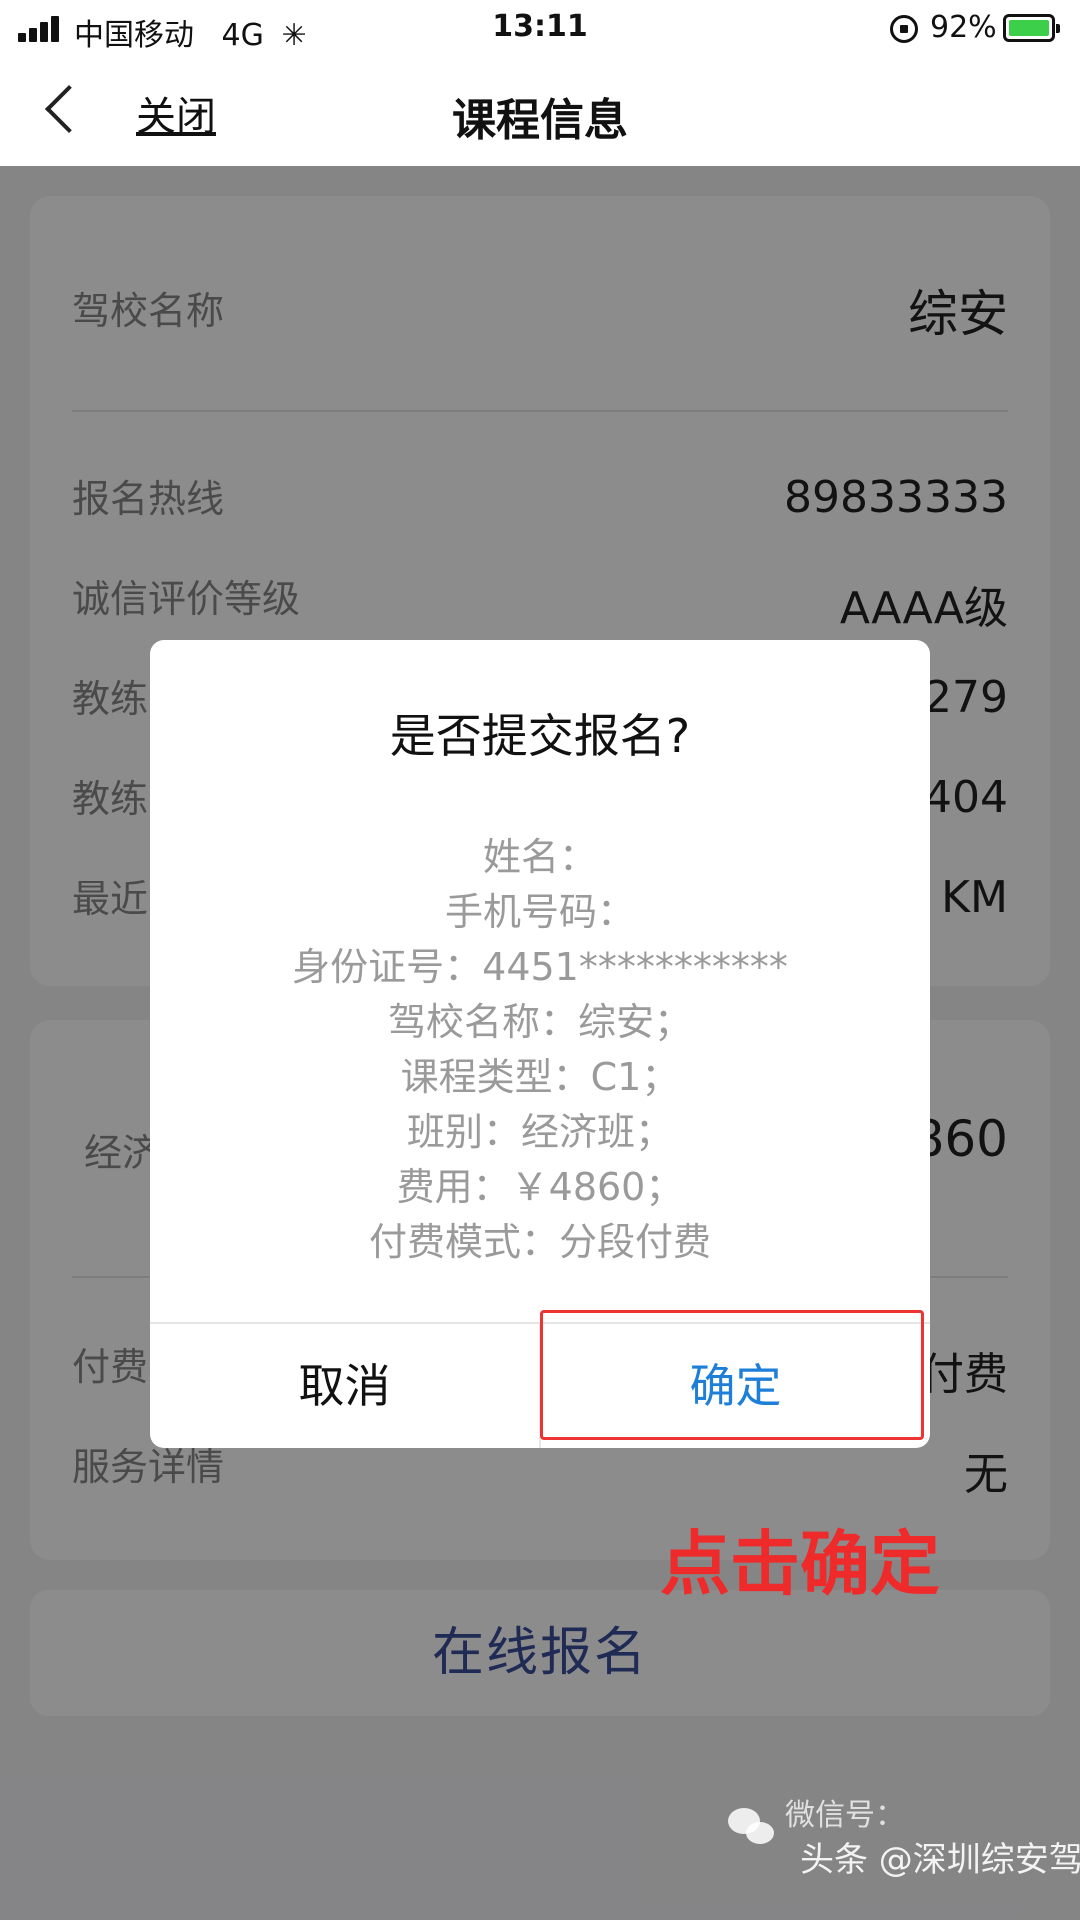 Image resolution: width=1080 pixels, height=1920 pixels. What do you see at coordinates (963, 27) in the screenshot?
I see `battery-percent: 92%` at bounding box center [963, 27].